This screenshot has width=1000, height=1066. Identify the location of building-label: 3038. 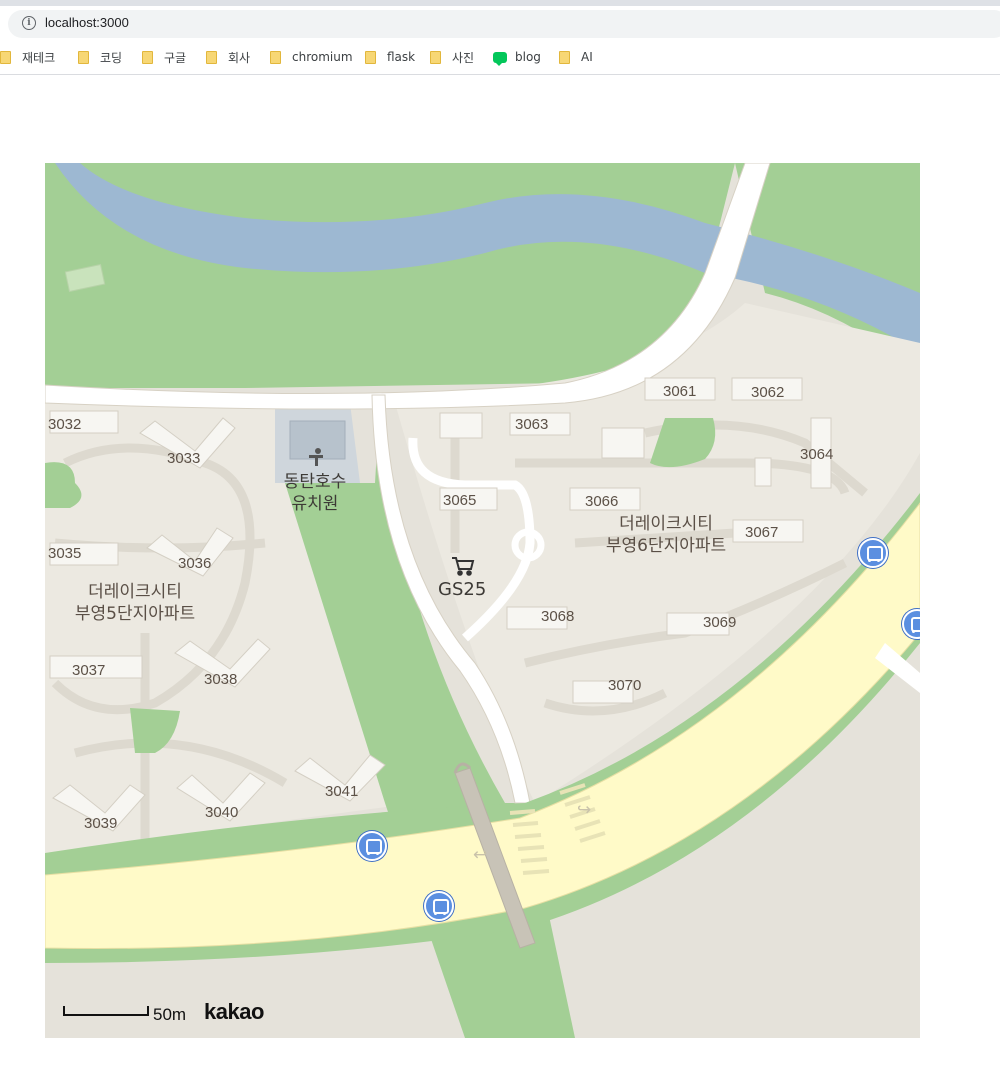
(220, 679).